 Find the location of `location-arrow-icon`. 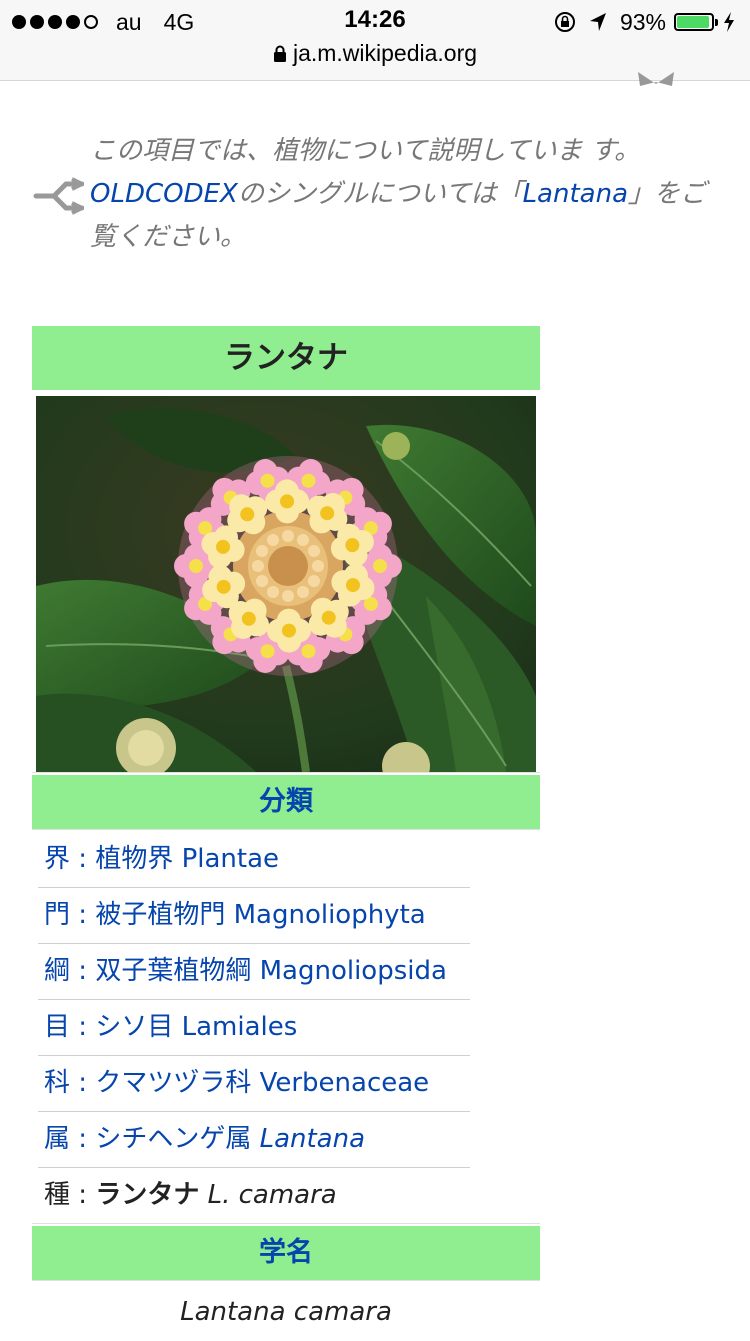

location-arrow-icon is located at coordinates (597, 22).